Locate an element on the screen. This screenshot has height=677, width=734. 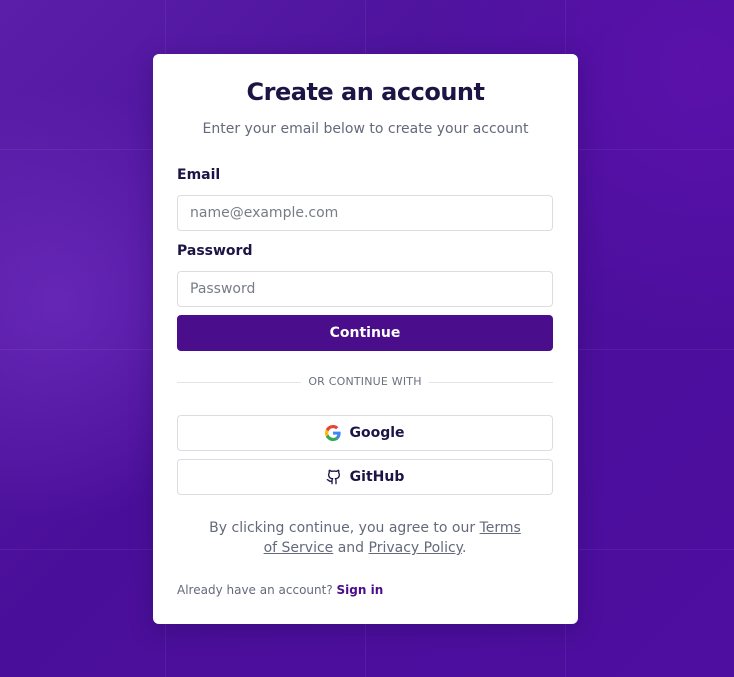
google-button-label: Google is located at coordinates (377, 433).